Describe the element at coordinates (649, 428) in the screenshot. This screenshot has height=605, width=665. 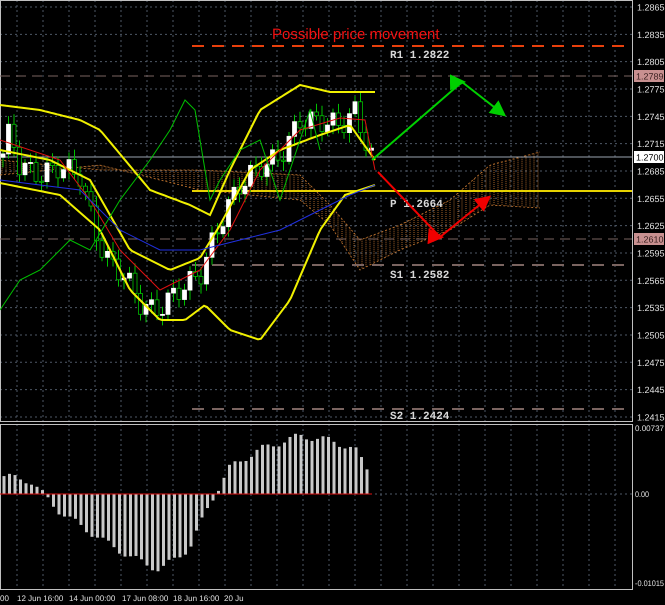
I see `oscillator-axis-label: 0.00737` at that location.